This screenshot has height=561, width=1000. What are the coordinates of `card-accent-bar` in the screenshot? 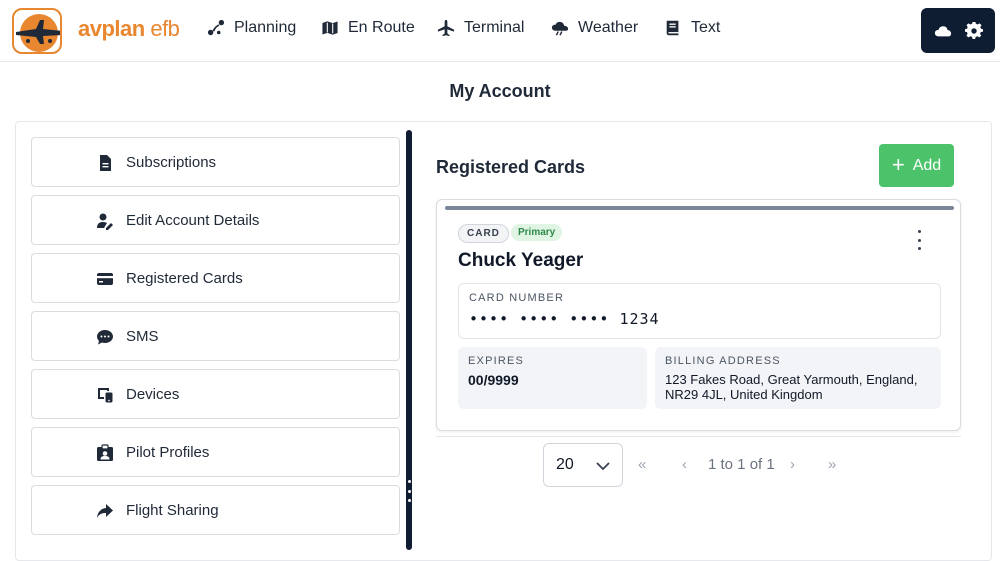 It's located at (699, 208).